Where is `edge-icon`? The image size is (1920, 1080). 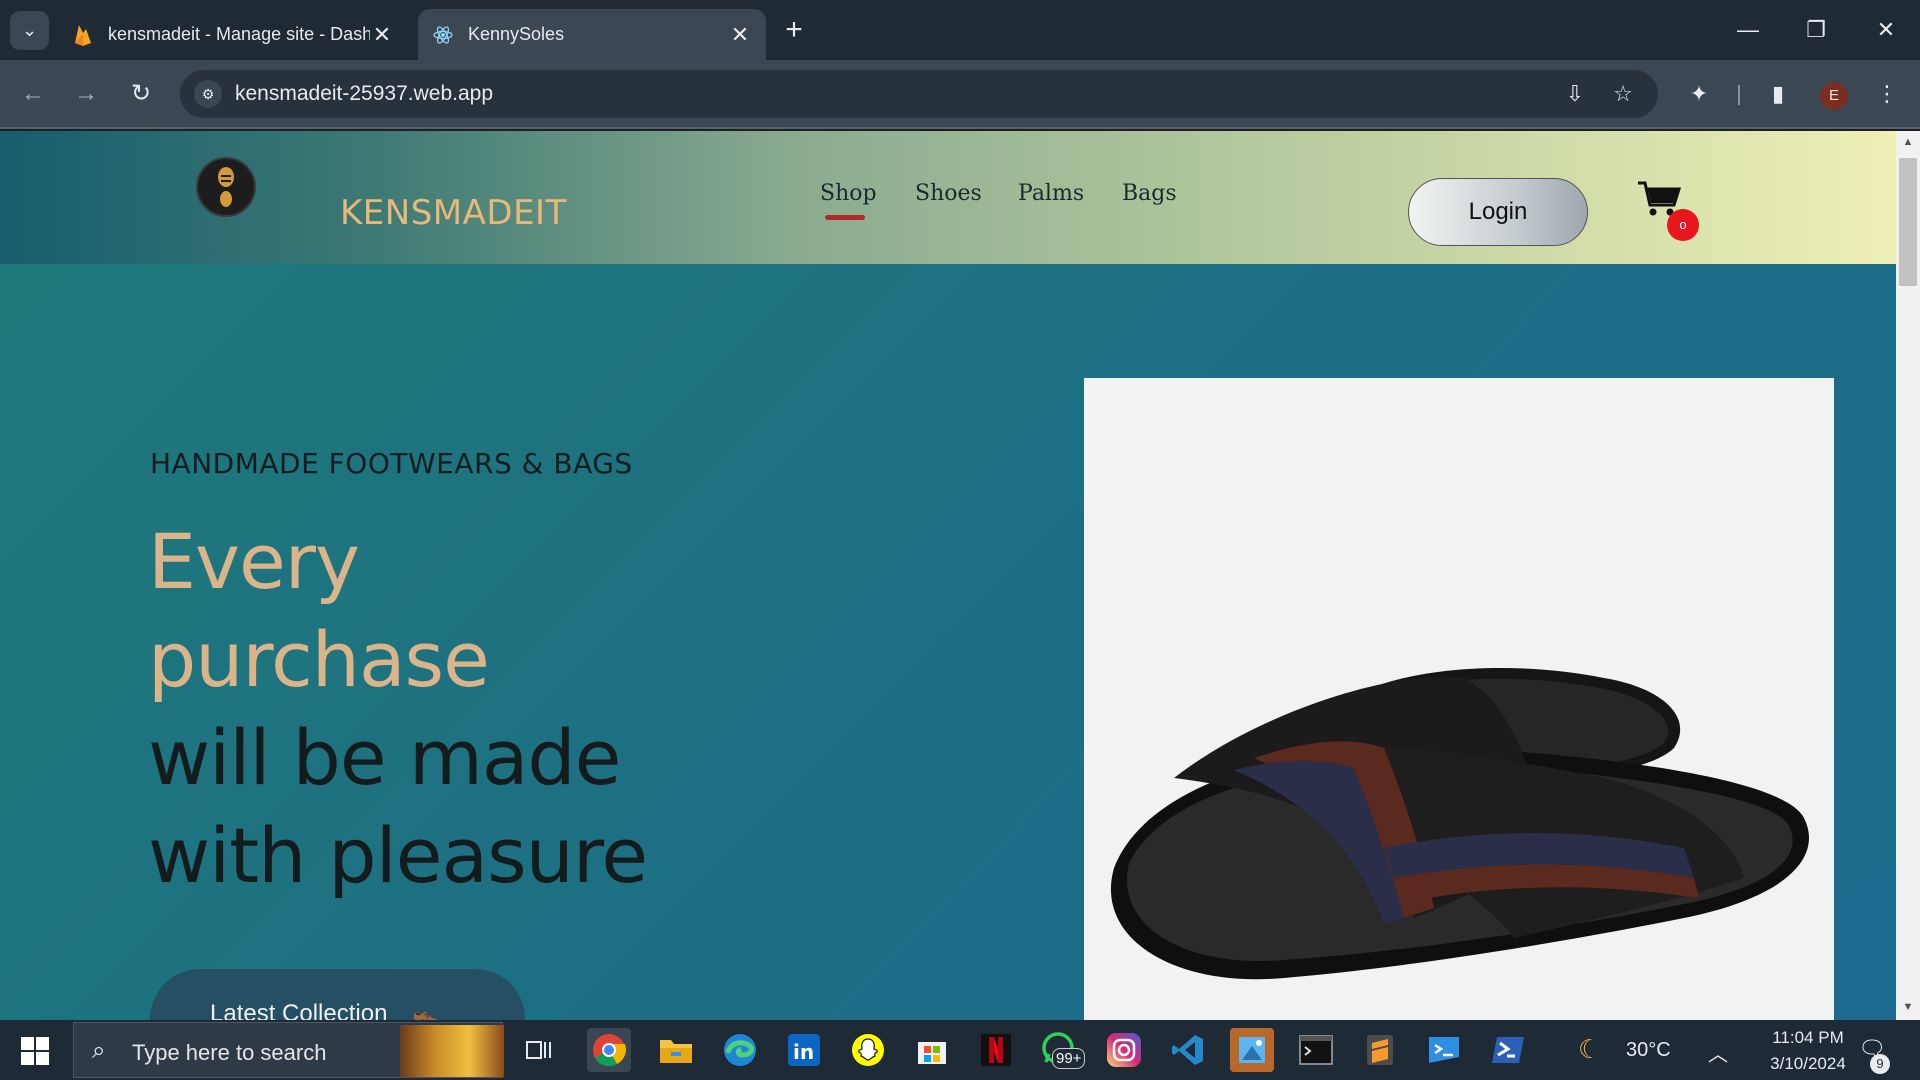
edge-icon is located at coordinates (740, 1050).